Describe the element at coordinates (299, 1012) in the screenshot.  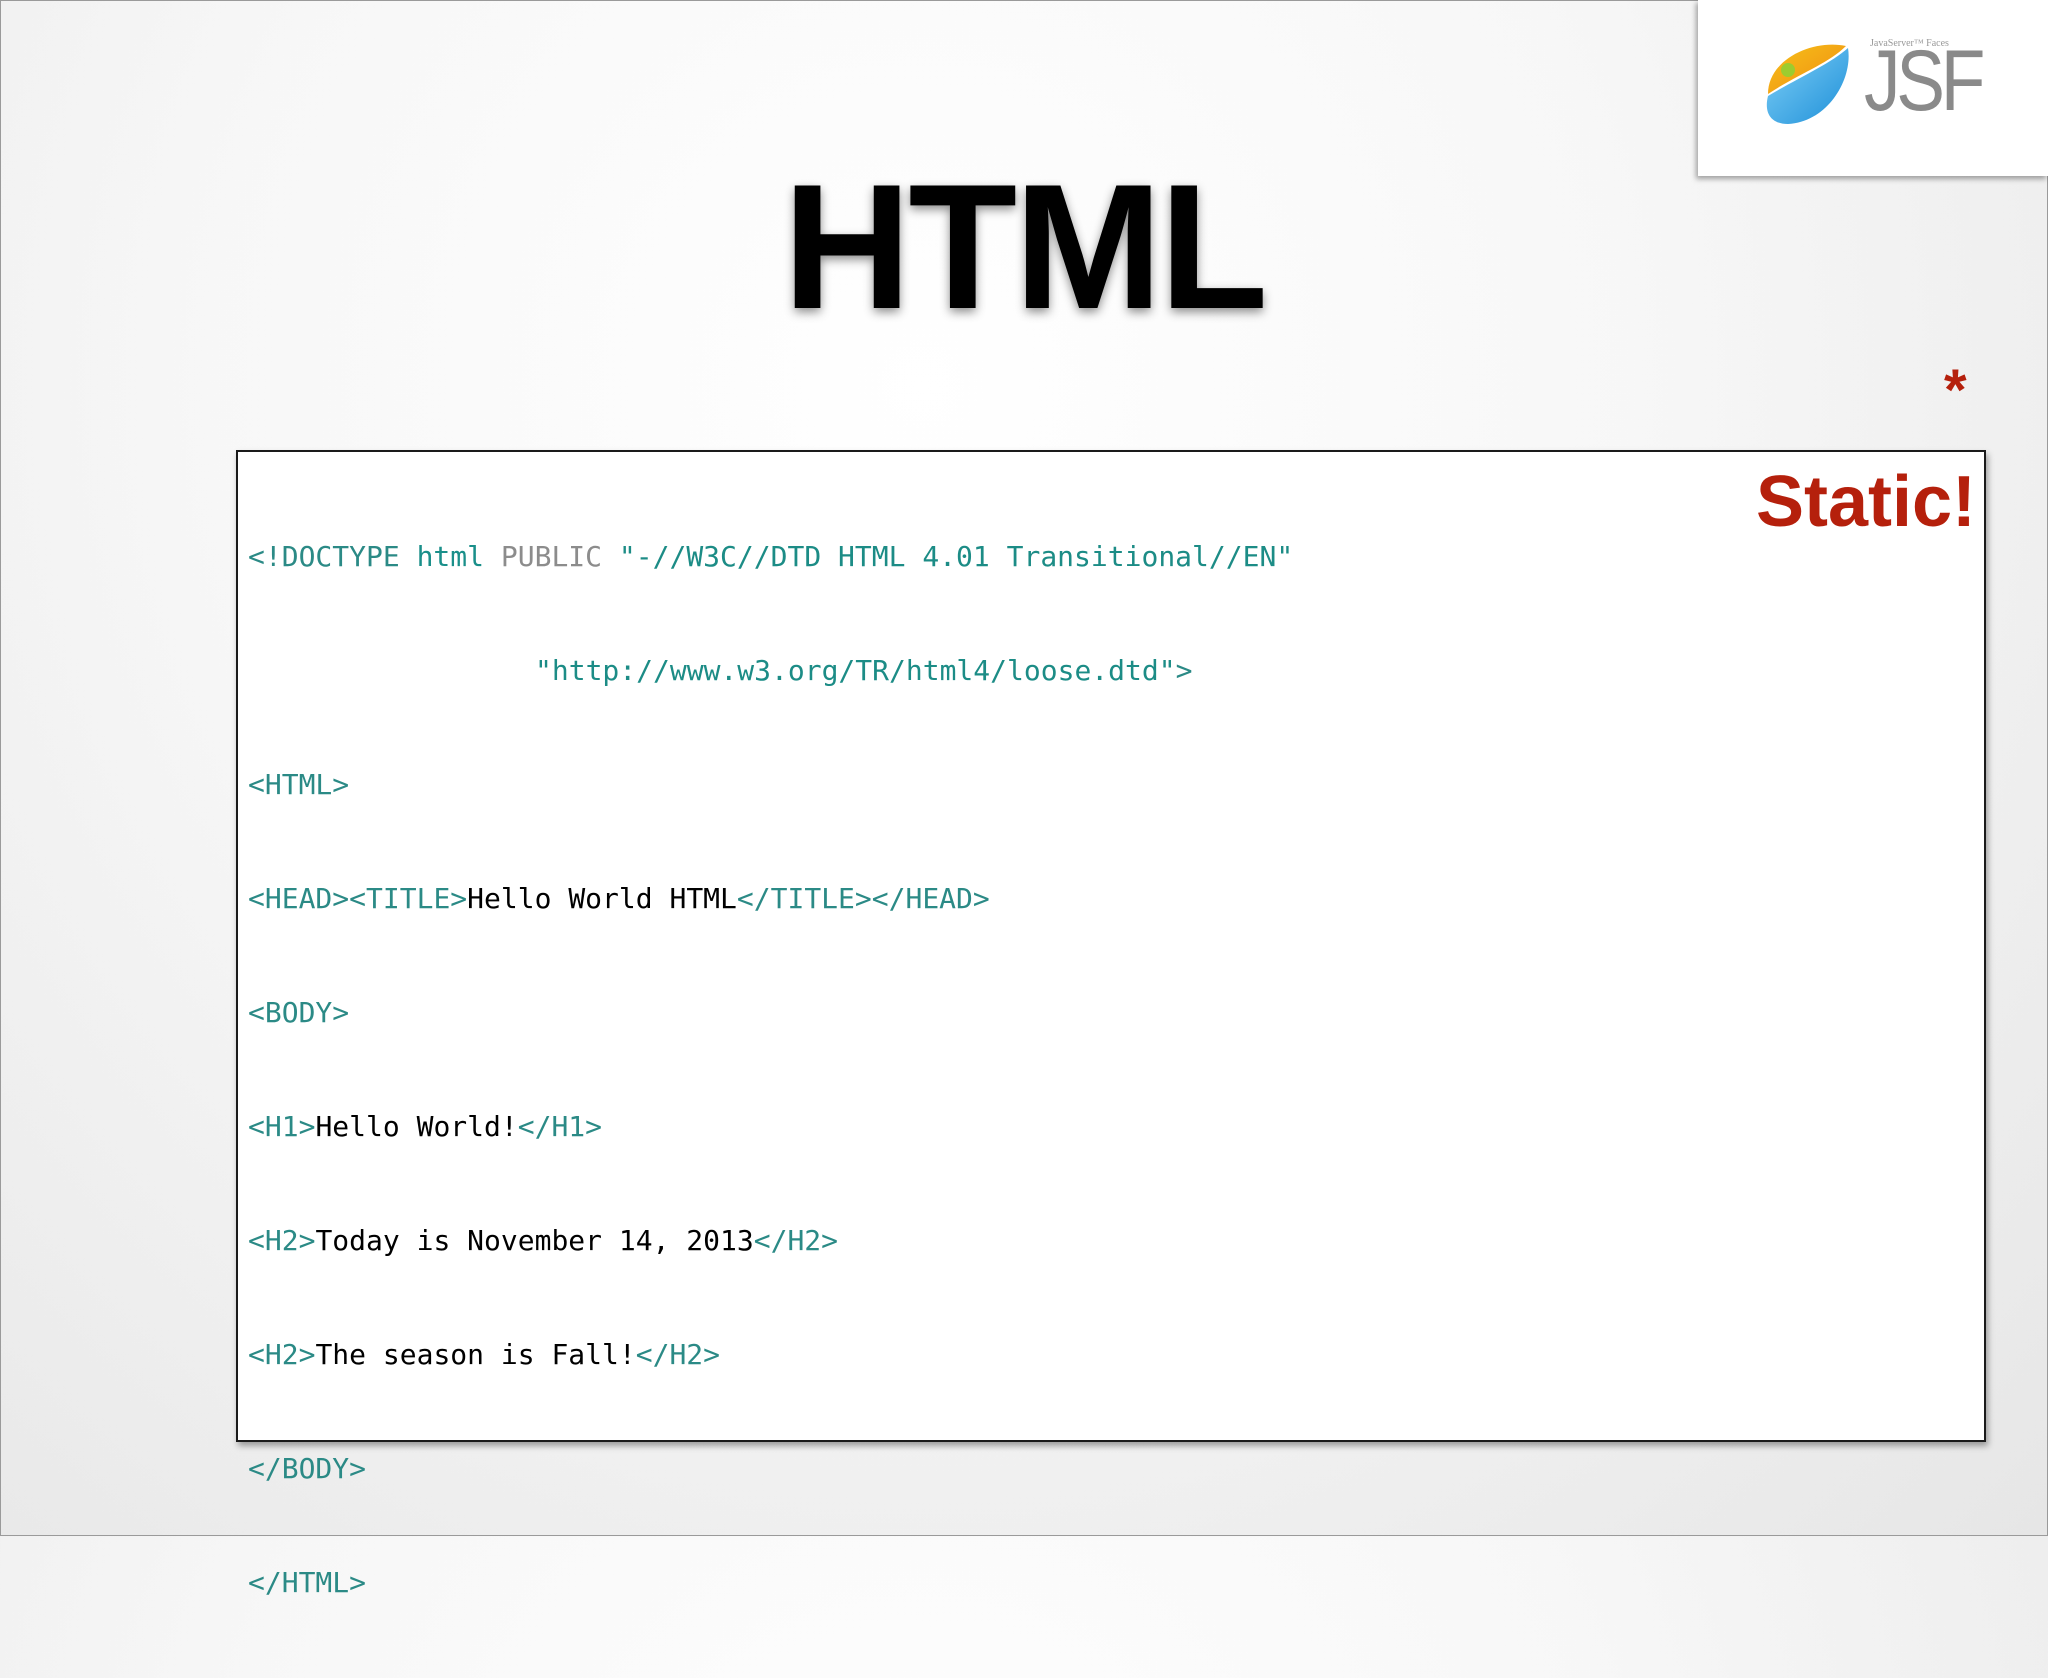
I see `code-token: <BODY>` at that location.